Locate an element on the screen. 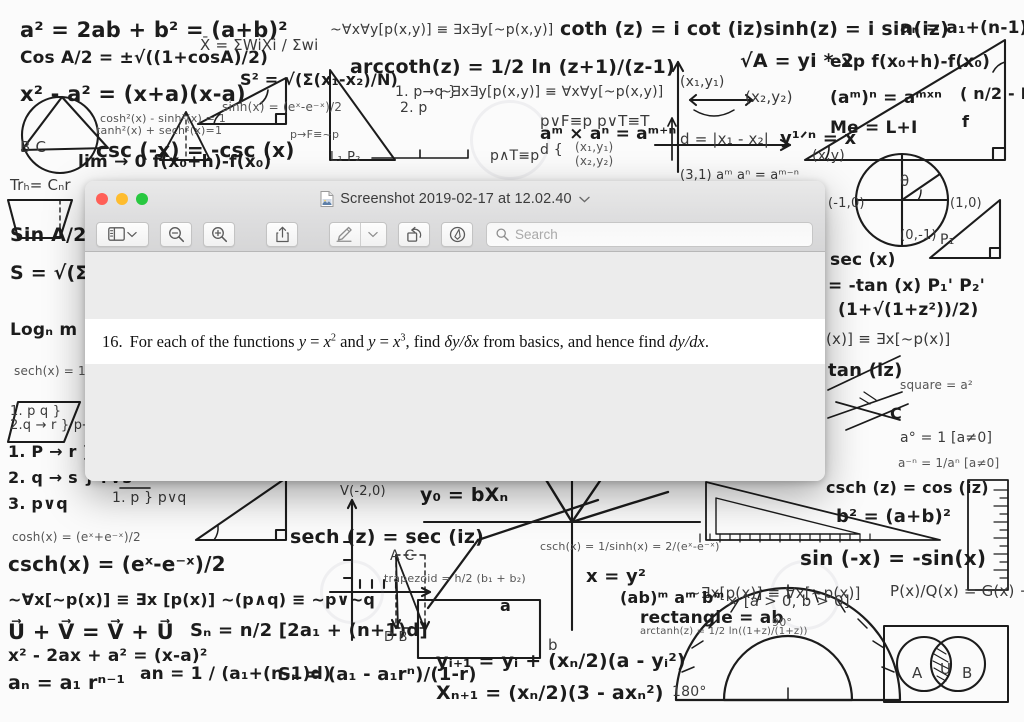  wallpaper-formula: b is located at coordinates (553, 645).